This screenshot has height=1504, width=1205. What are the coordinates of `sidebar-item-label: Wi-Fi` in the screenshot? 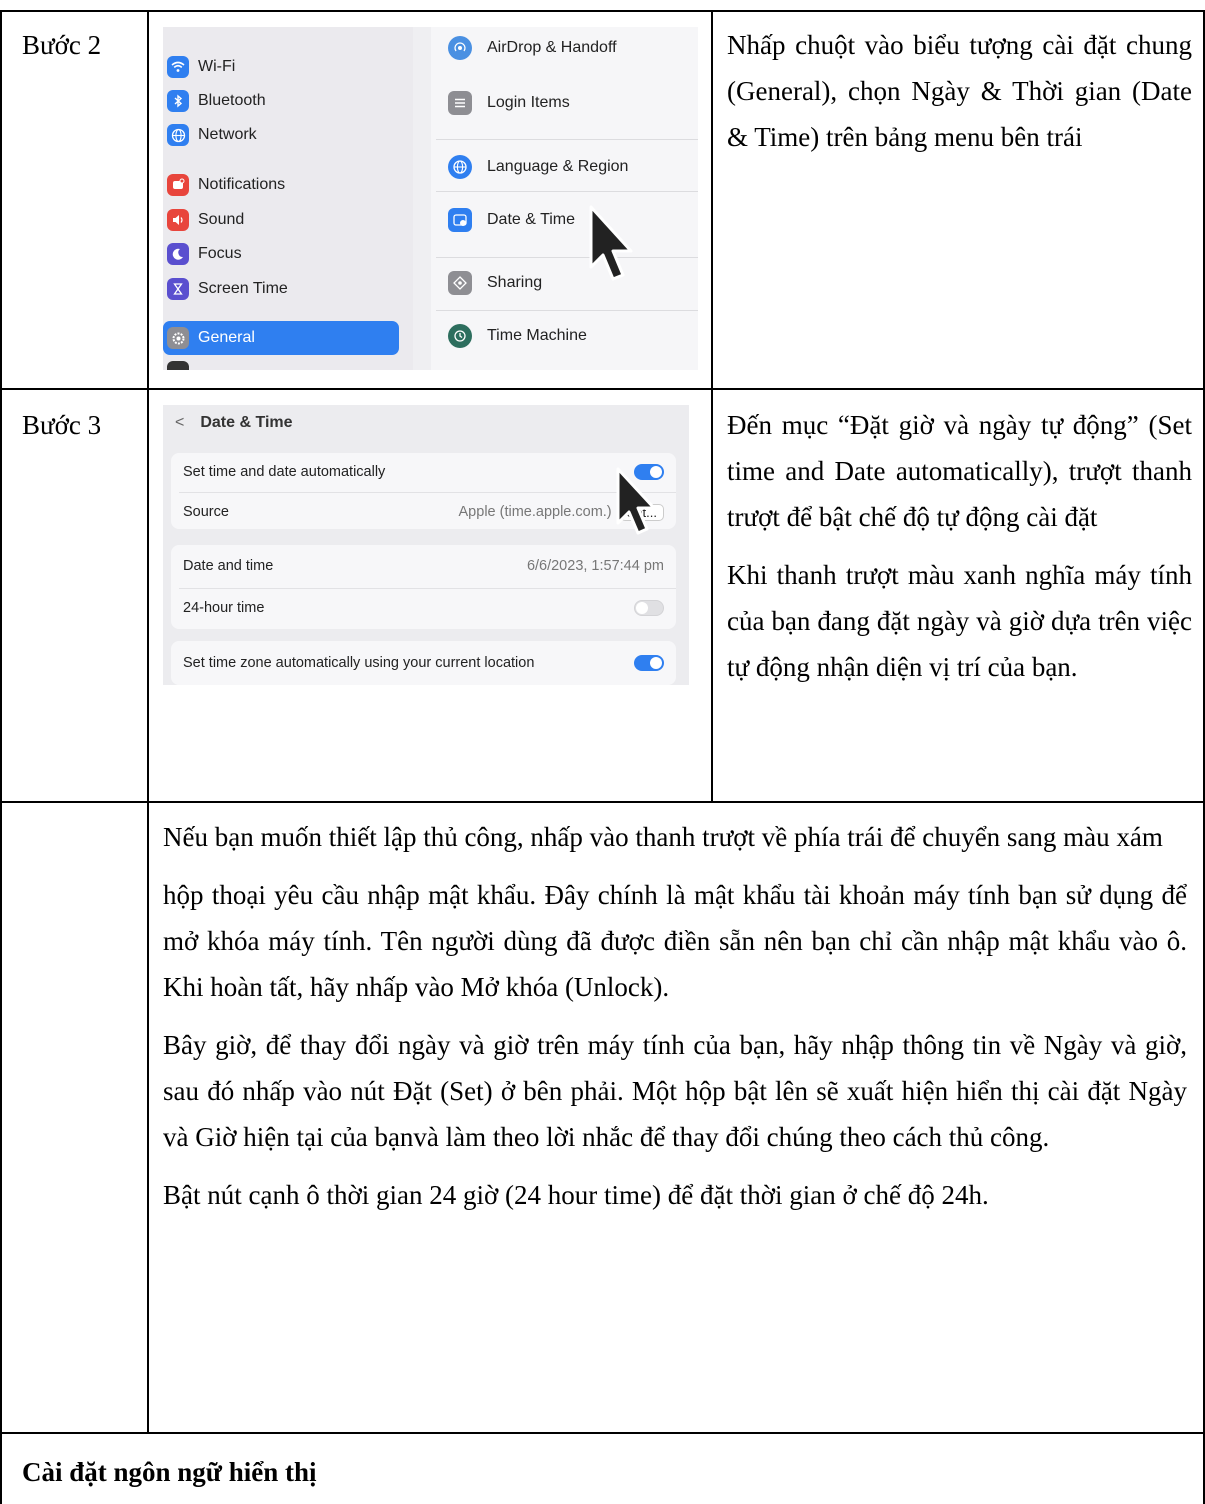 It's located at (217, 66).